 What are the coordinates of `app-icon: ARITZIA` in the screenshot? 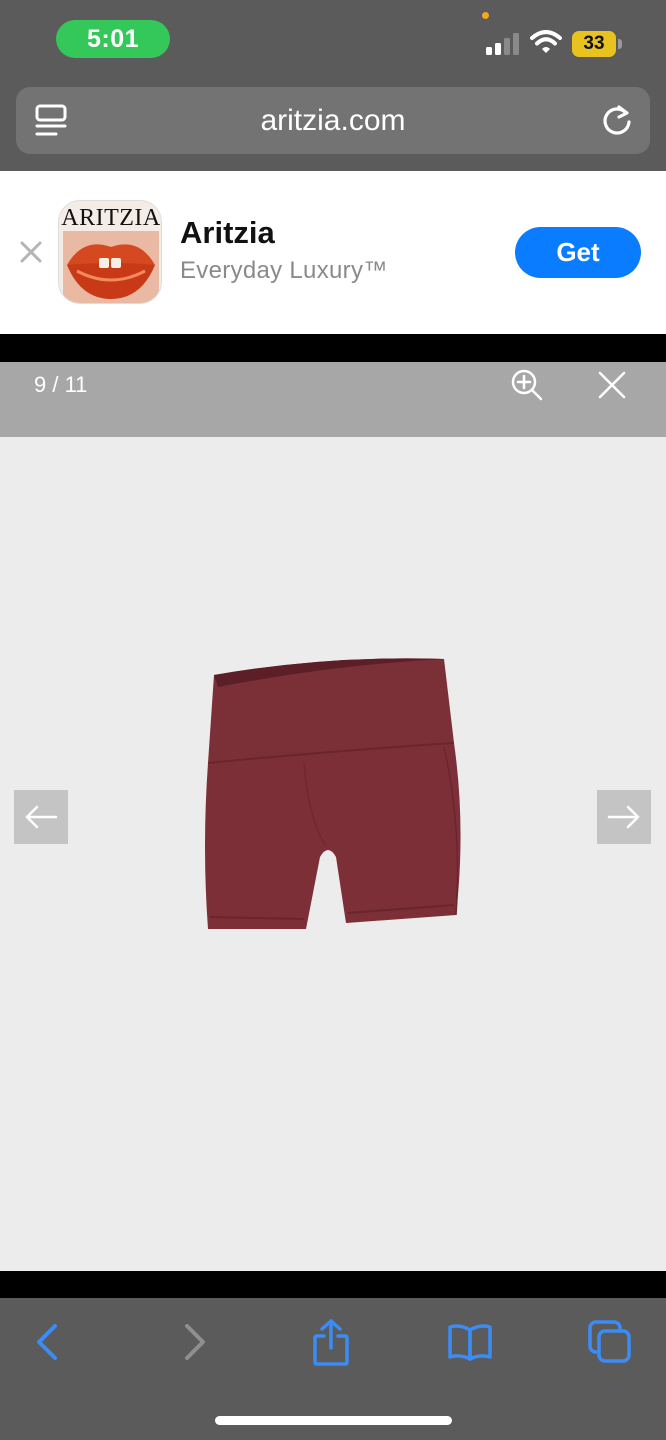 It's located at (110, 252).